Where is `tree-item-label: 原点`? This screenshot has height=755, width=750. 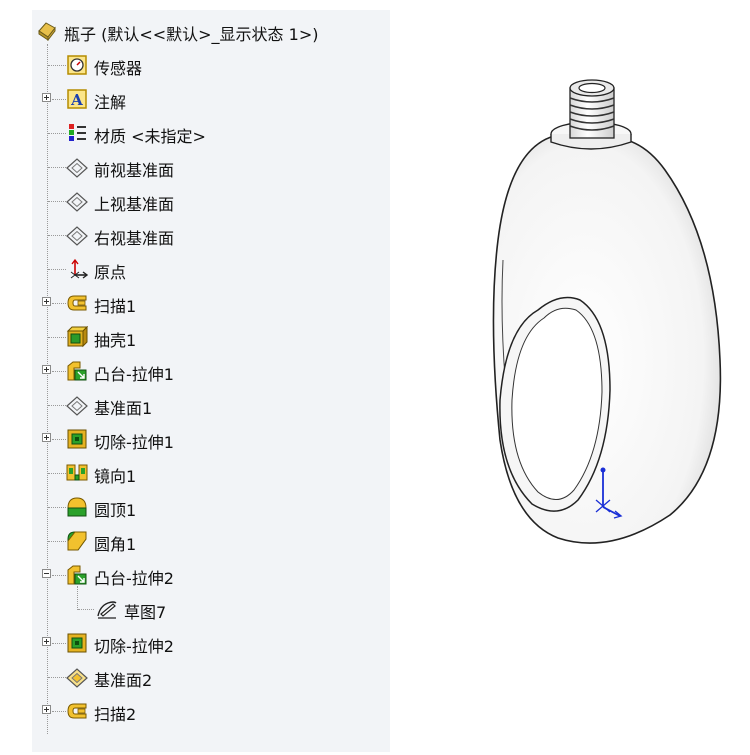 tree-item-label: 原点 is located at coordinates (110, 272).